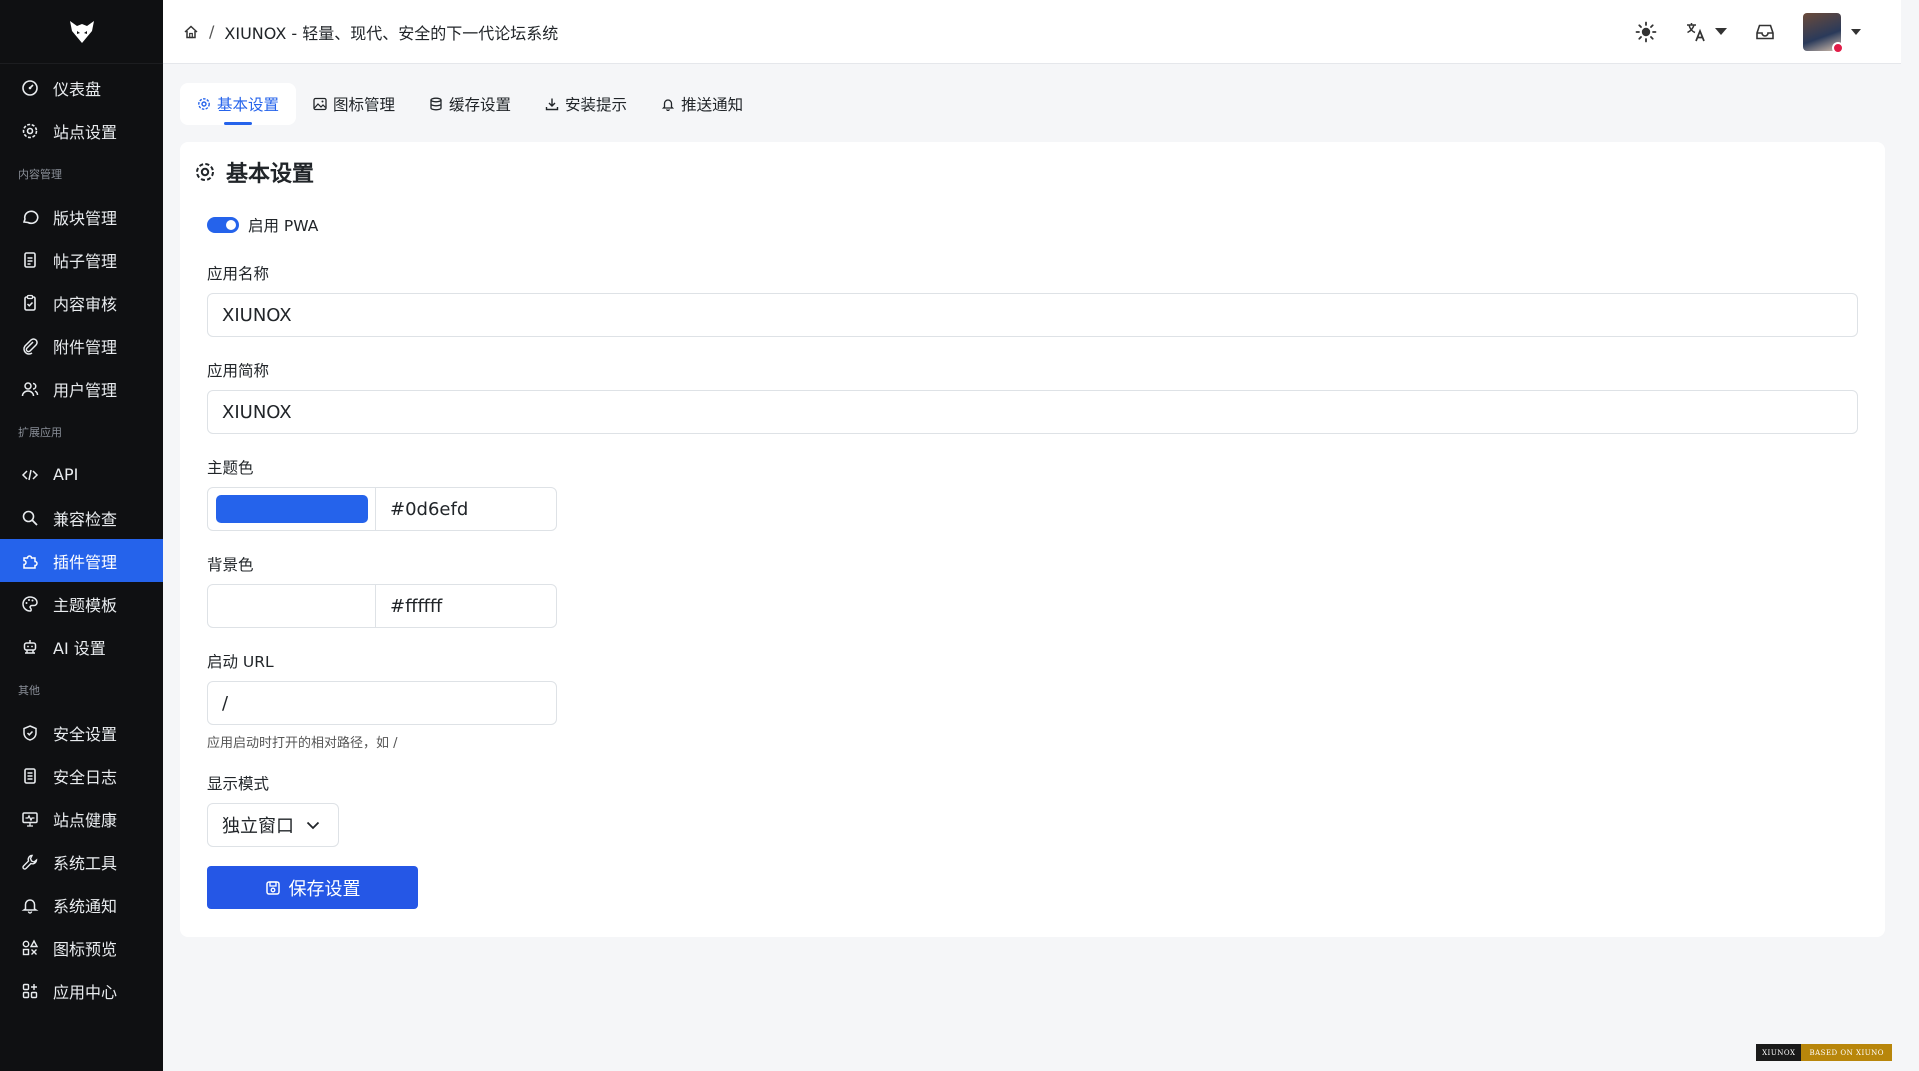 The height and width of the screenshot is (1071, 1919). I want to click on short-name-label: 应用简称, so click(238, 371).